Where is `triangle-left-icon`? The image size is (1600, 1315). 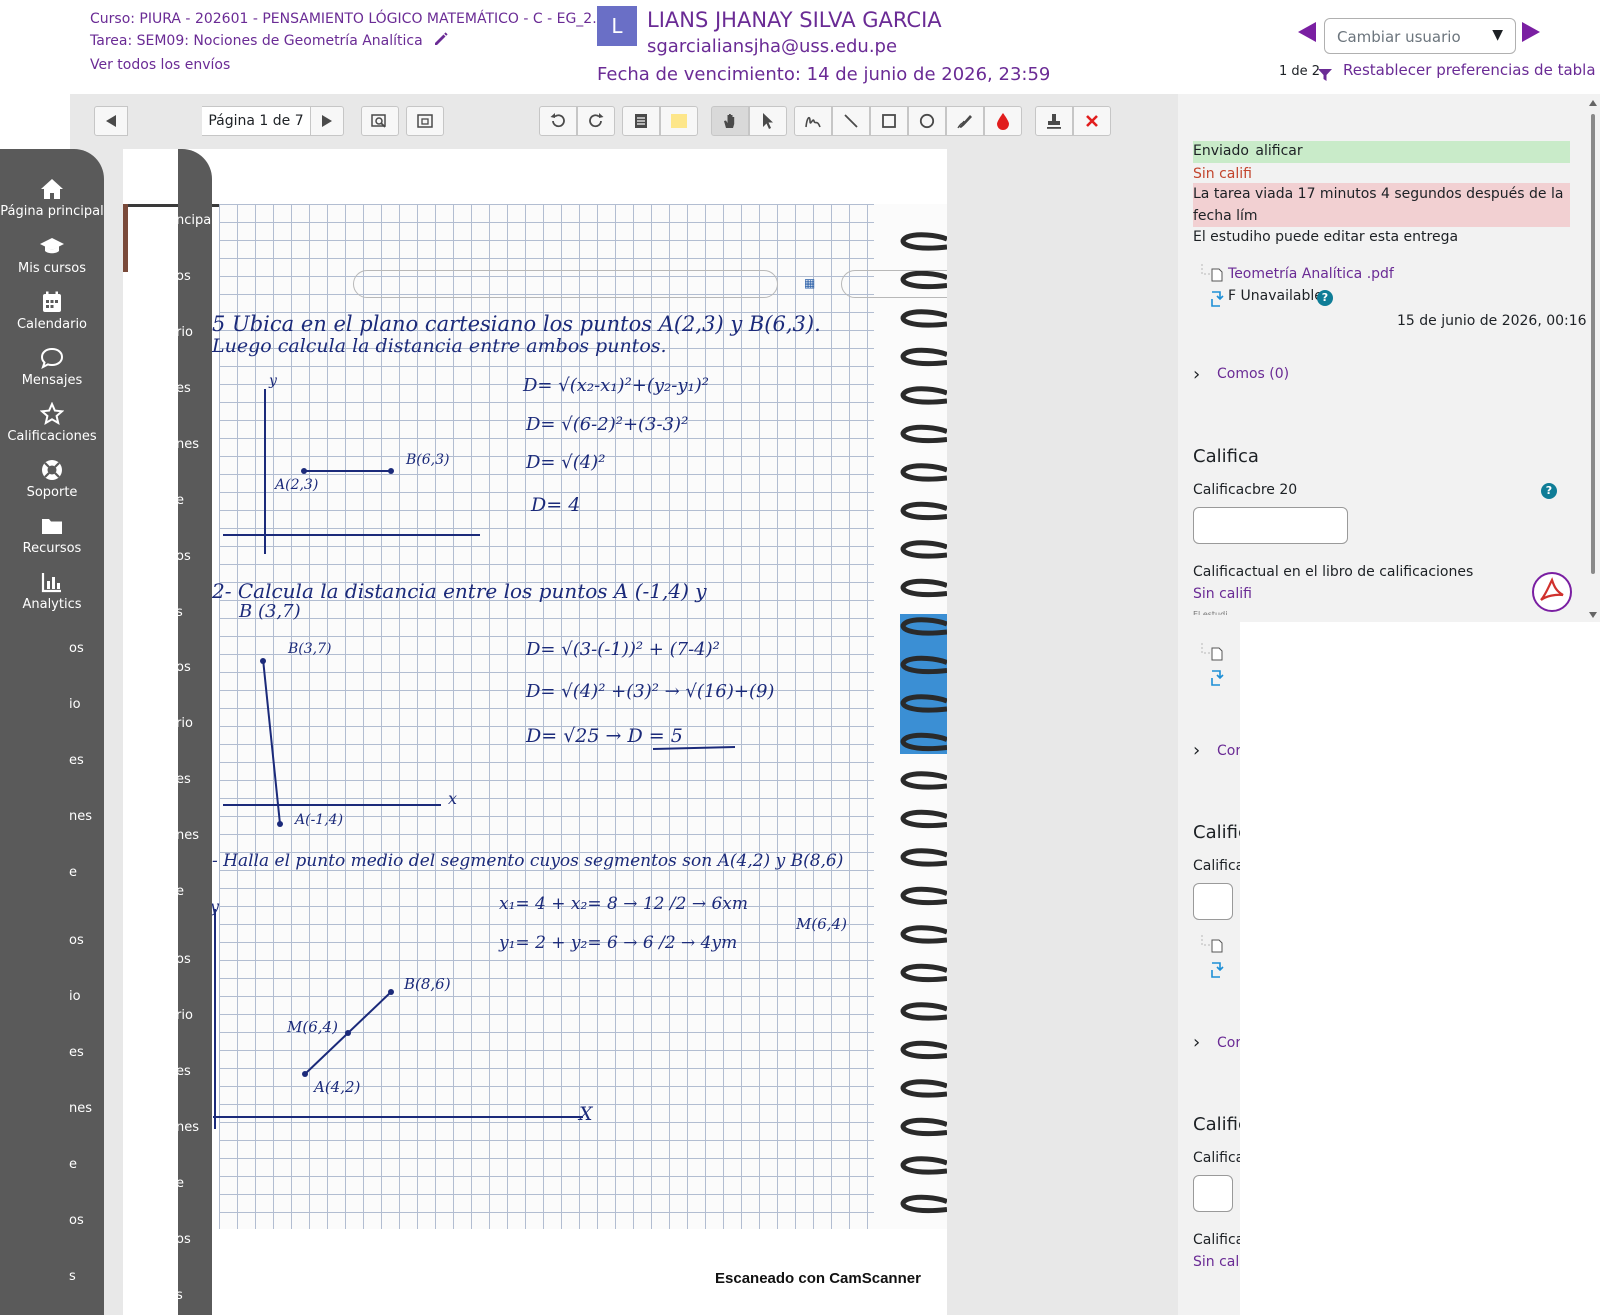 triangle-left-icon is located at coordinates (111, 121).